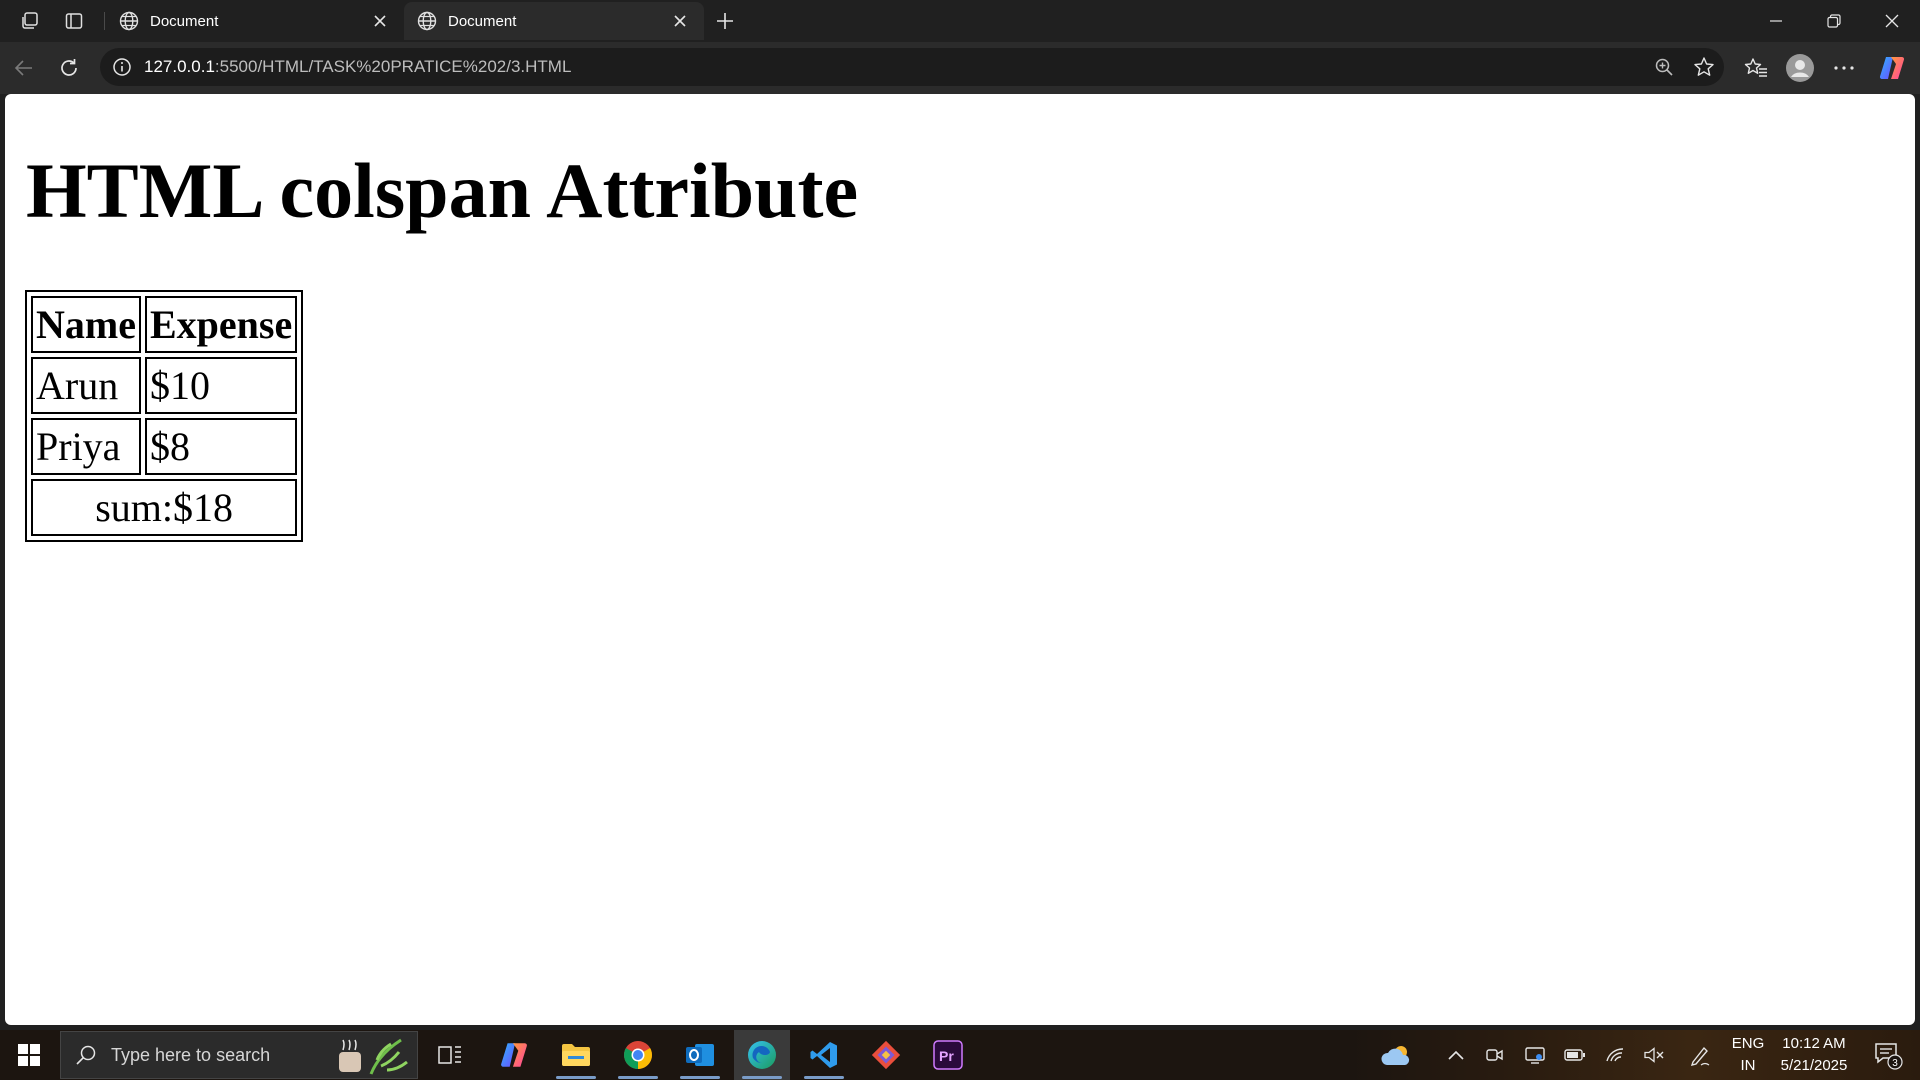 The height and width of the screenshot is (1080, 1920). I want to click on language-indicator: ENG IN, so click(1748, 1055).